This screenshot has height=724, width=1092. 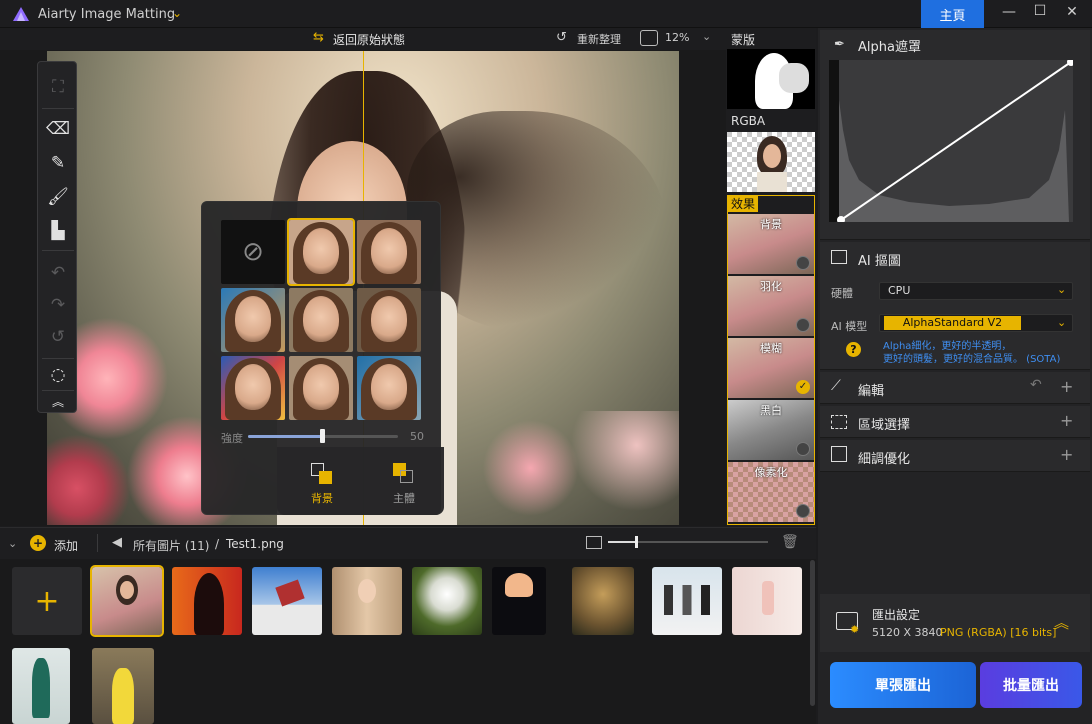 What do you see at coordinates (58, 375) in the screenshot?
I see `lasso-icon: ◌` at bounding box center [58, 375].